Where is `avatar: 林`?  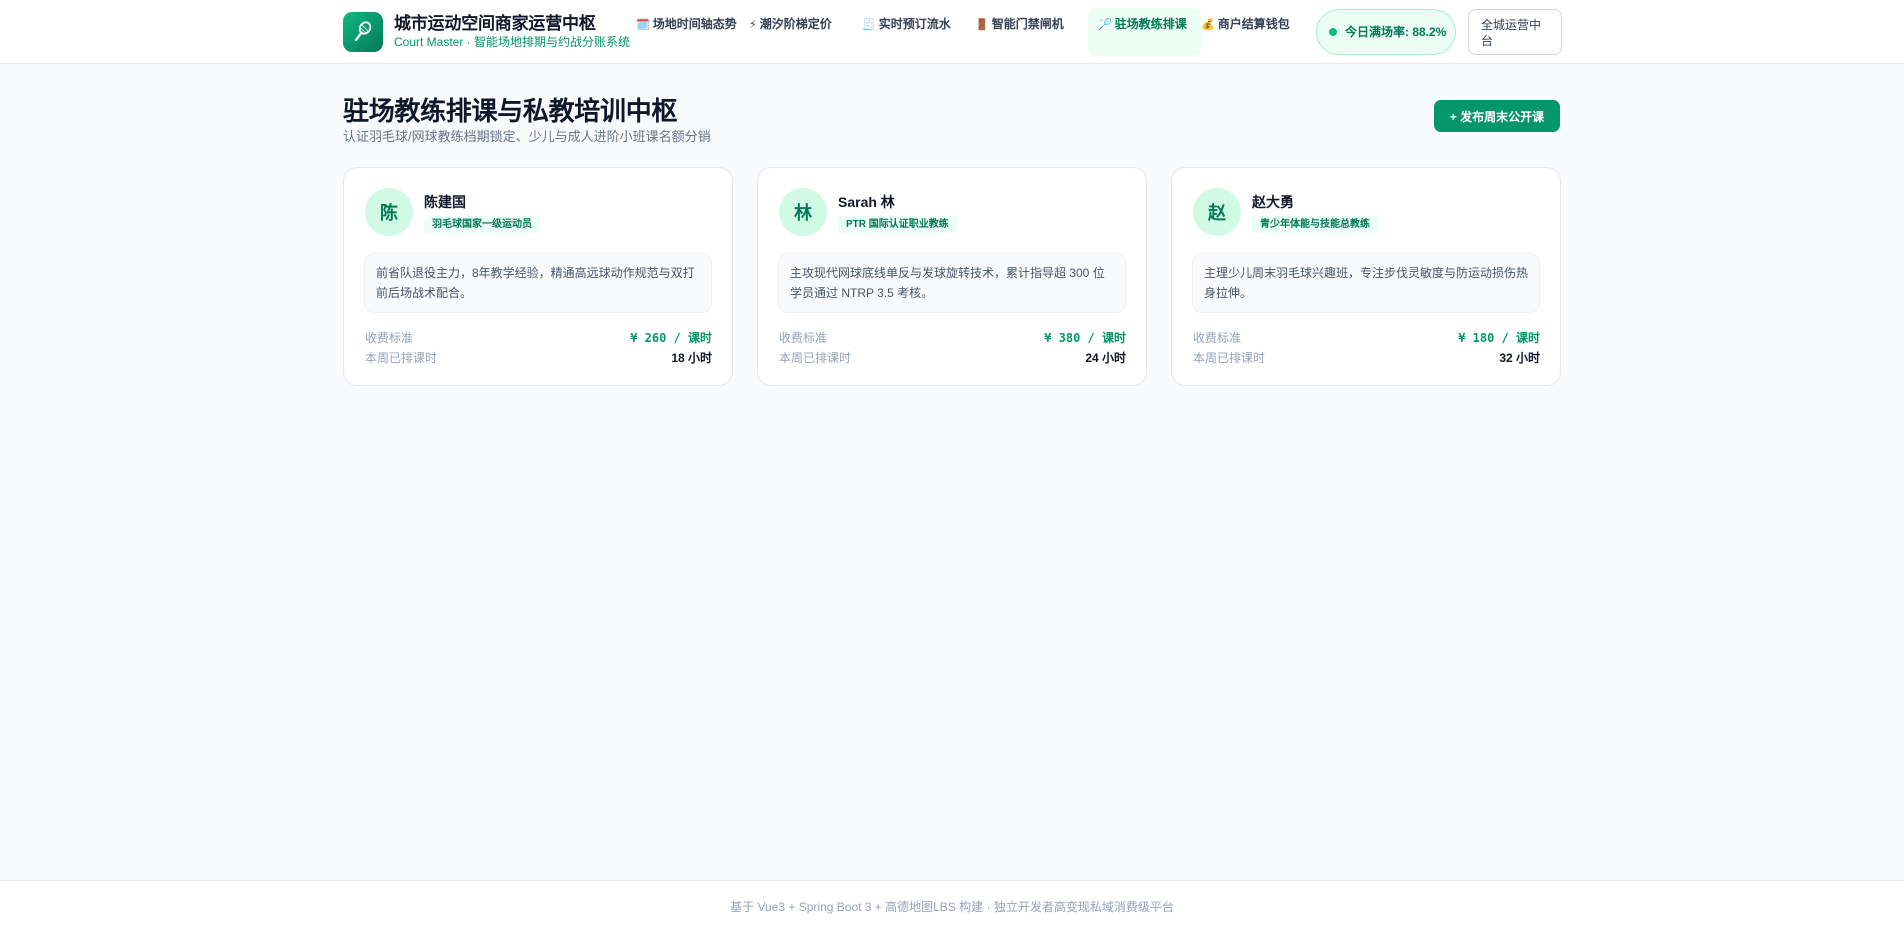 avatar: 林 is located at coordinates (803, 212).